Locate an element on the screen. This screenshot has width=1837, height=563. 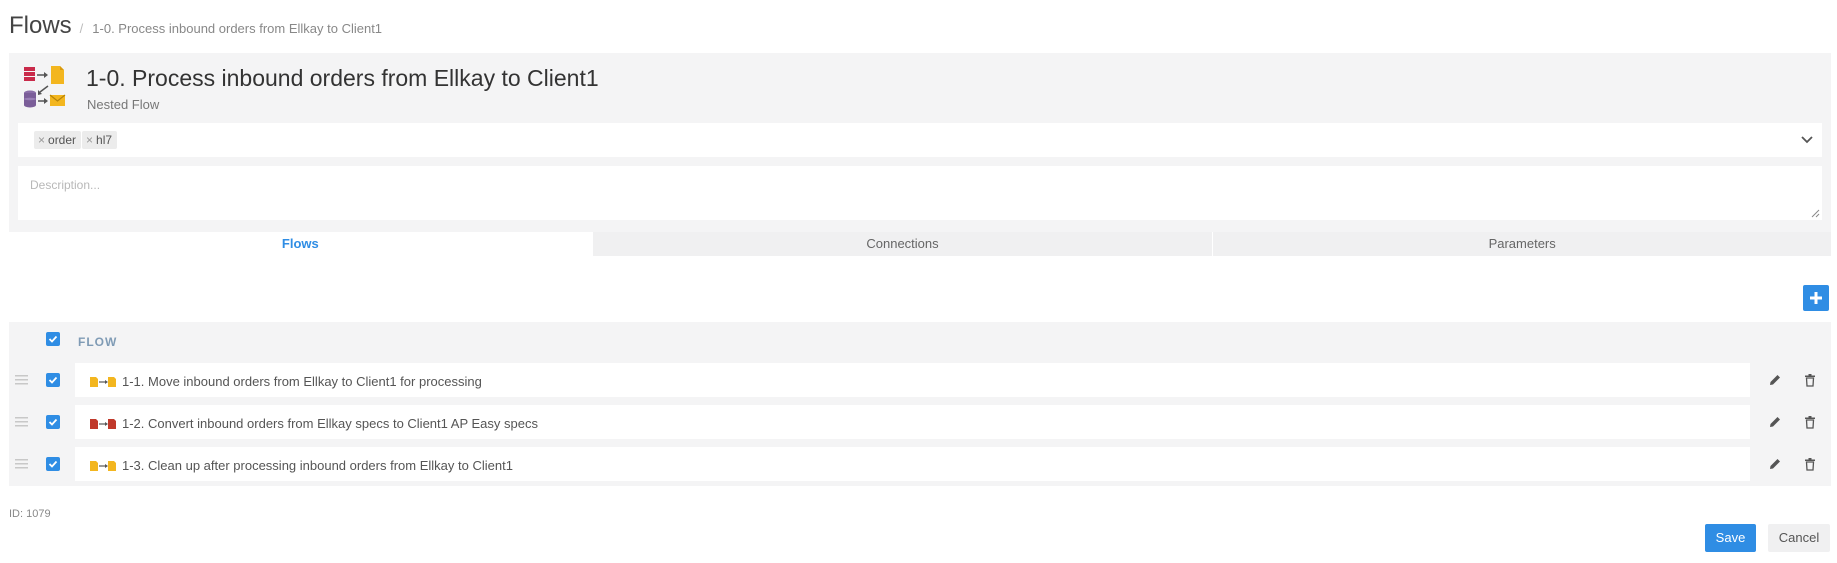
tab-bar: Flows Connections Parameters is located at coordinates (920, 244).